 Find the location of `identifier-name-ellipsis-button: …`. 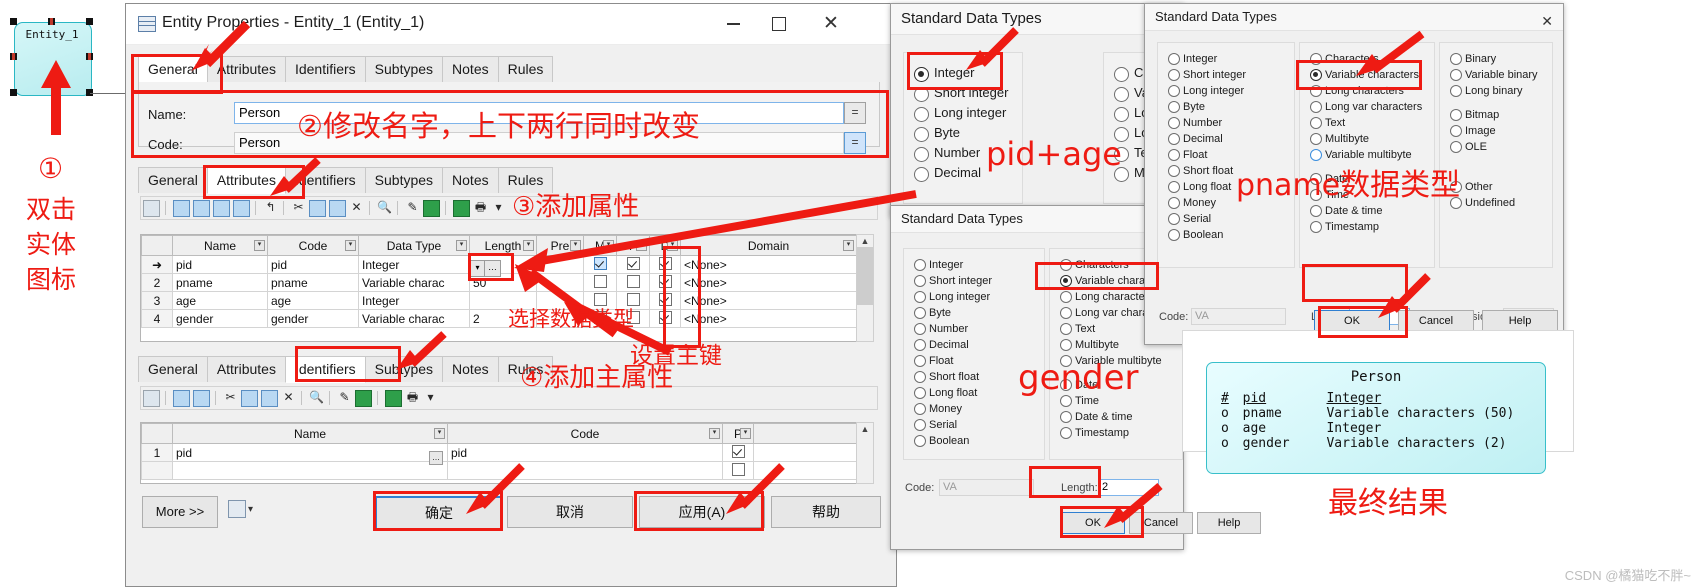

identifier-name-ellipsis-button: … is located at coordinates (436, 458).